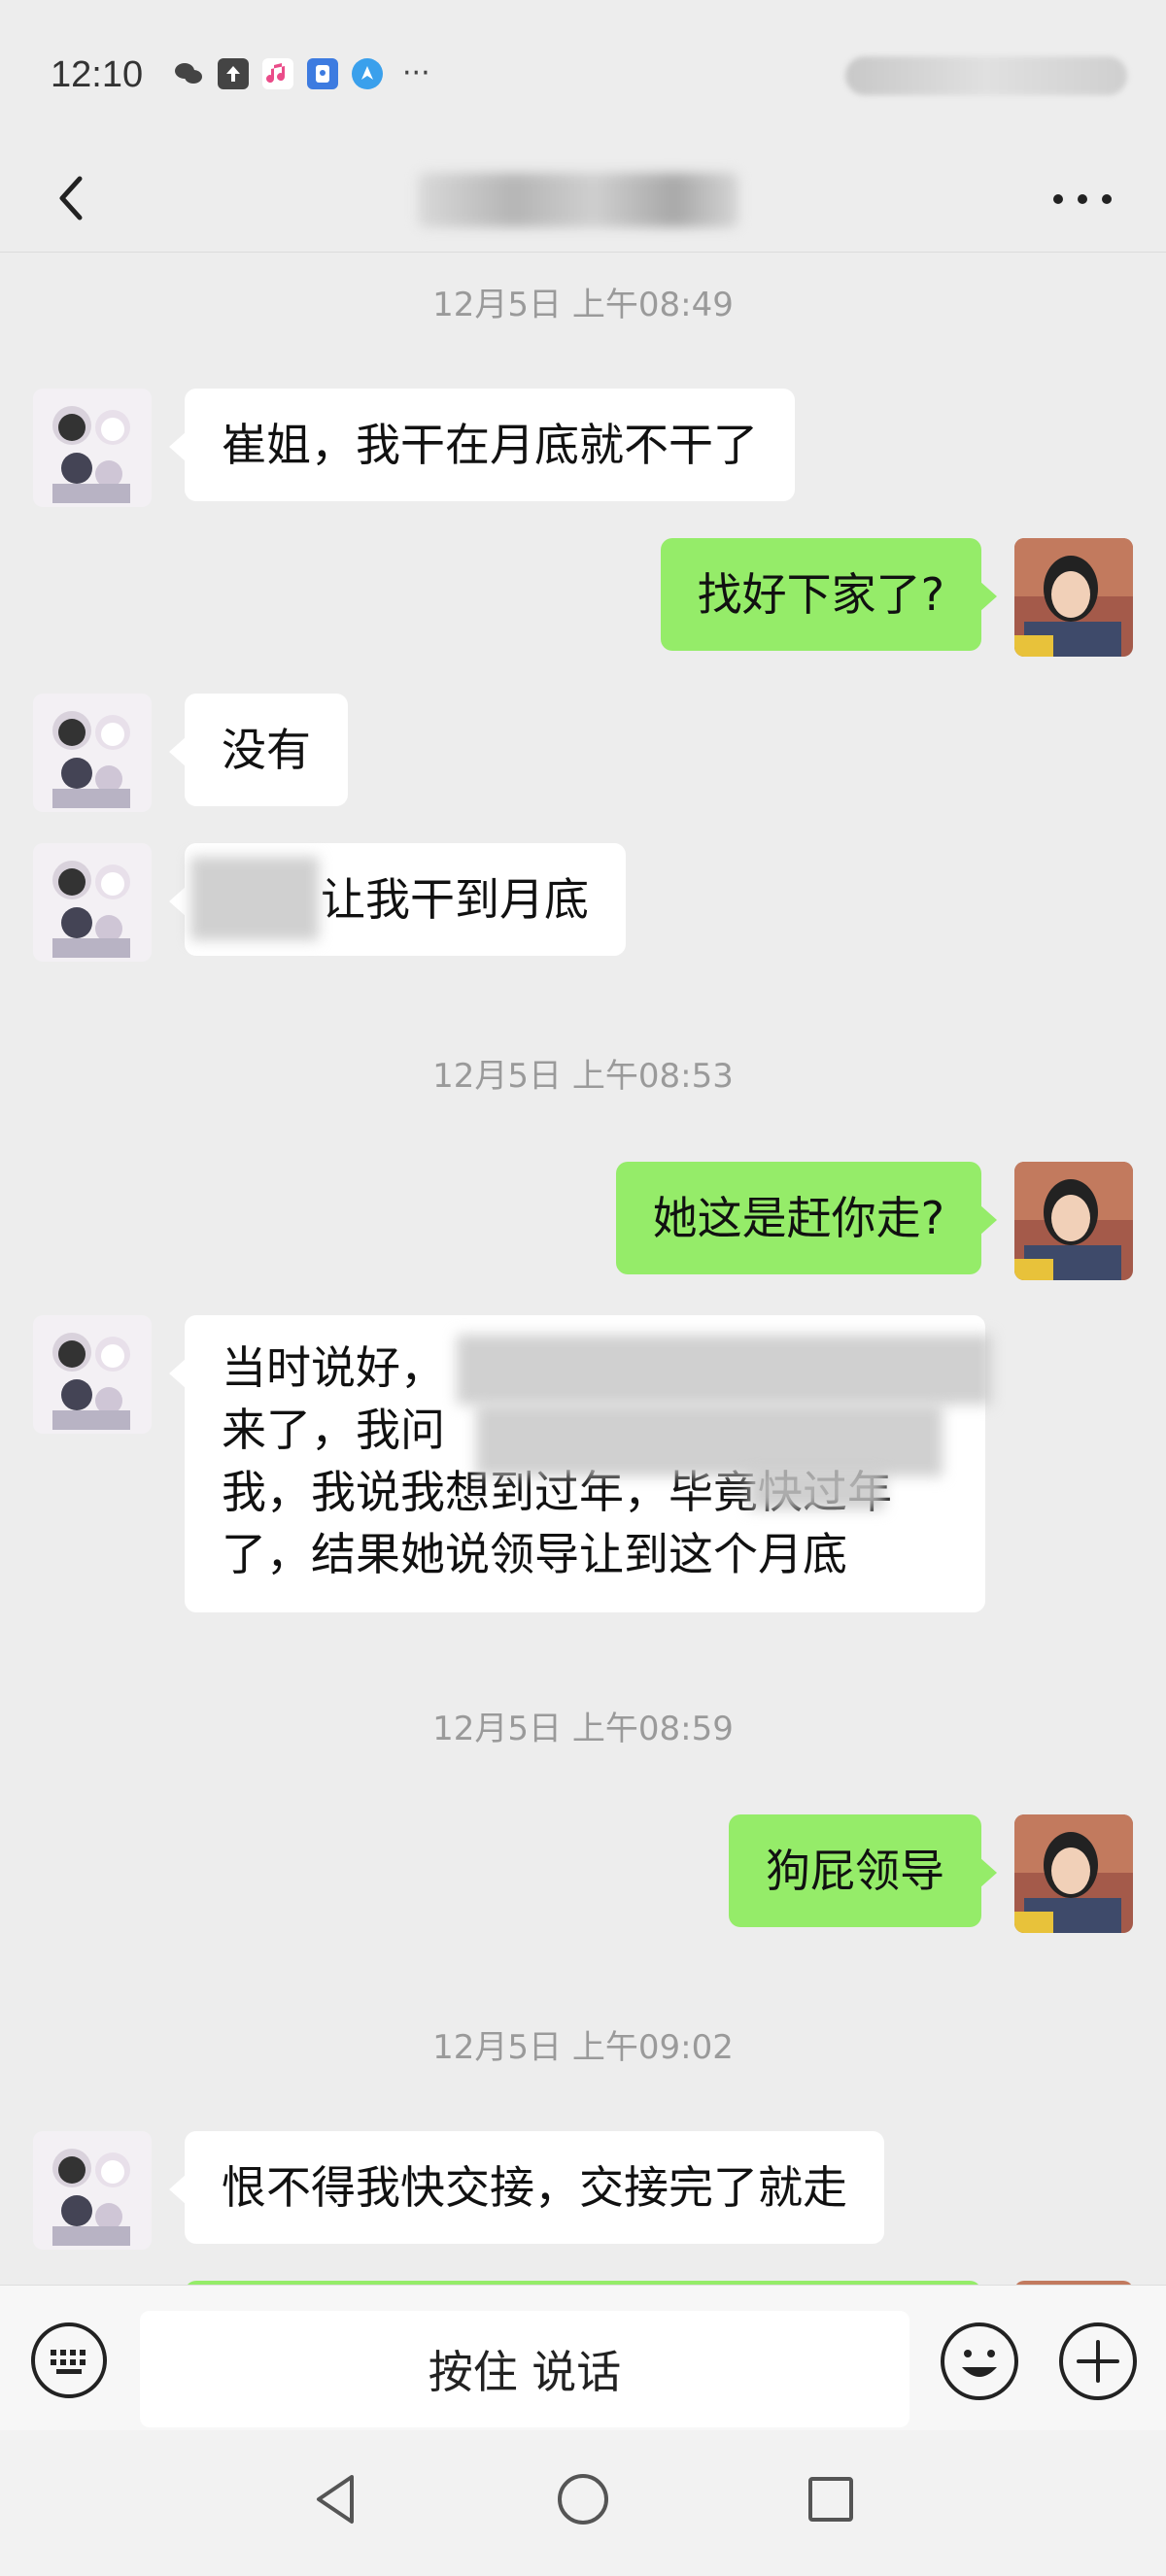  I want to click on wechat-icon, so click(188, 73).